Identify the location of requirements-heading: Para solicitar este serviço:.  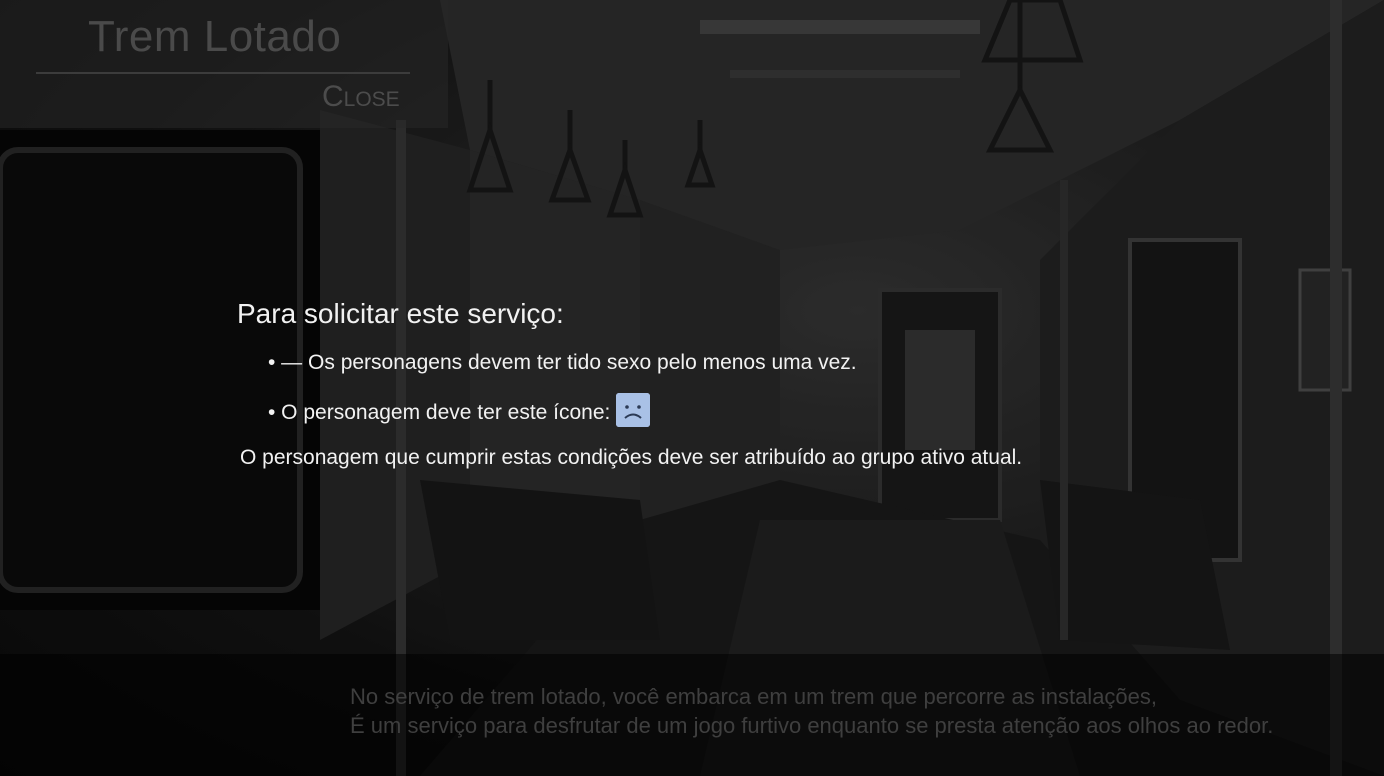
(400, 313).